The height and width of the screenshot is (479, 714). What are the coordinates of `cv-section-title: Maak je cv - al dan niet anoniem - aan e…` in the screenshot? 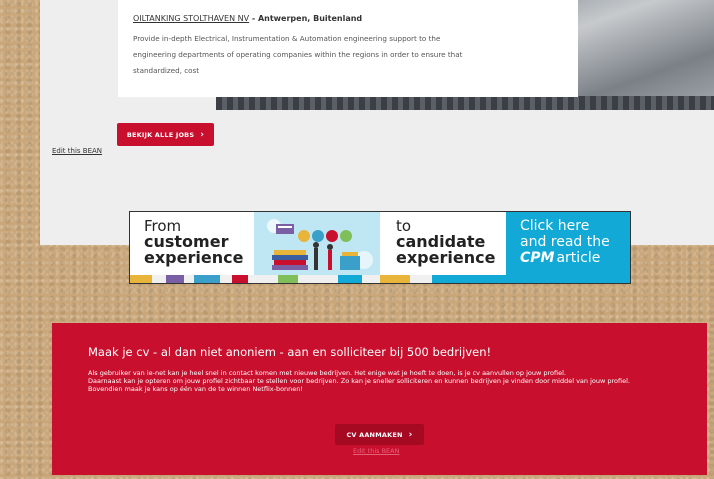 It's located at (290, 352).